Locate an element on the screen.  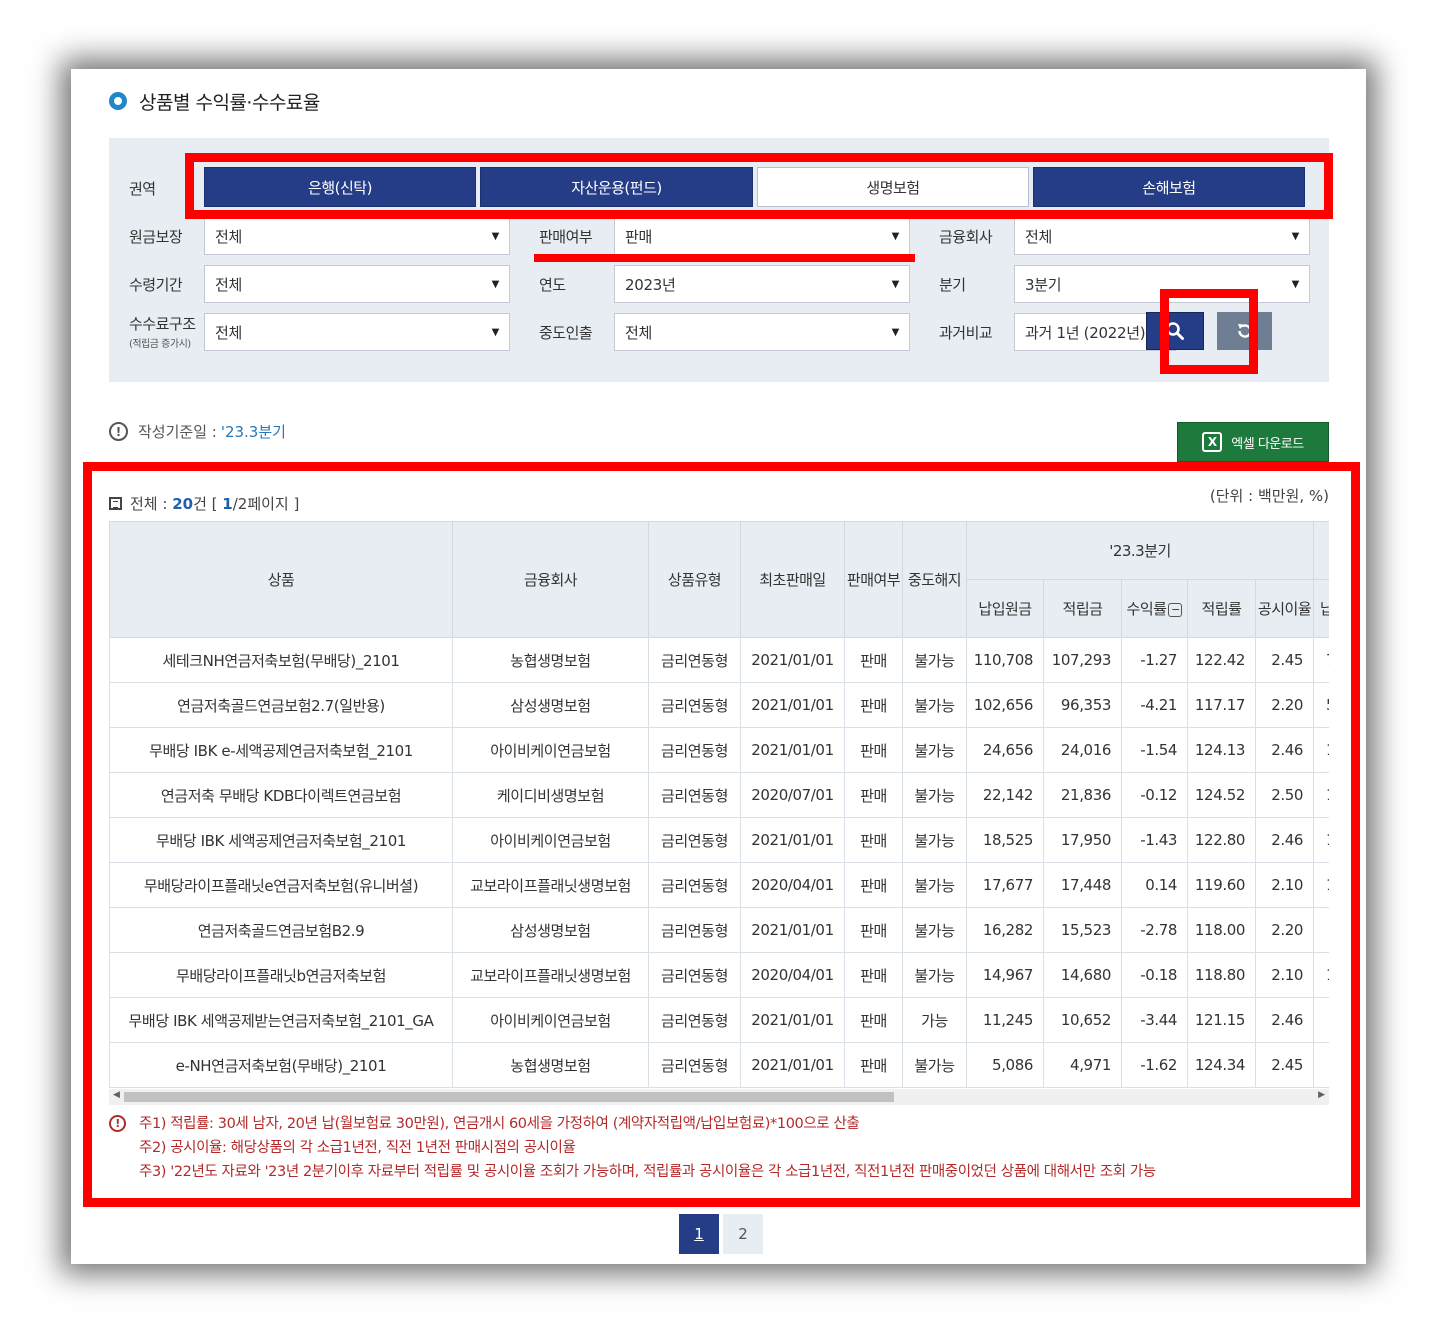
scroll-left-icon: ◀ is located at coordinates (116, 1095).